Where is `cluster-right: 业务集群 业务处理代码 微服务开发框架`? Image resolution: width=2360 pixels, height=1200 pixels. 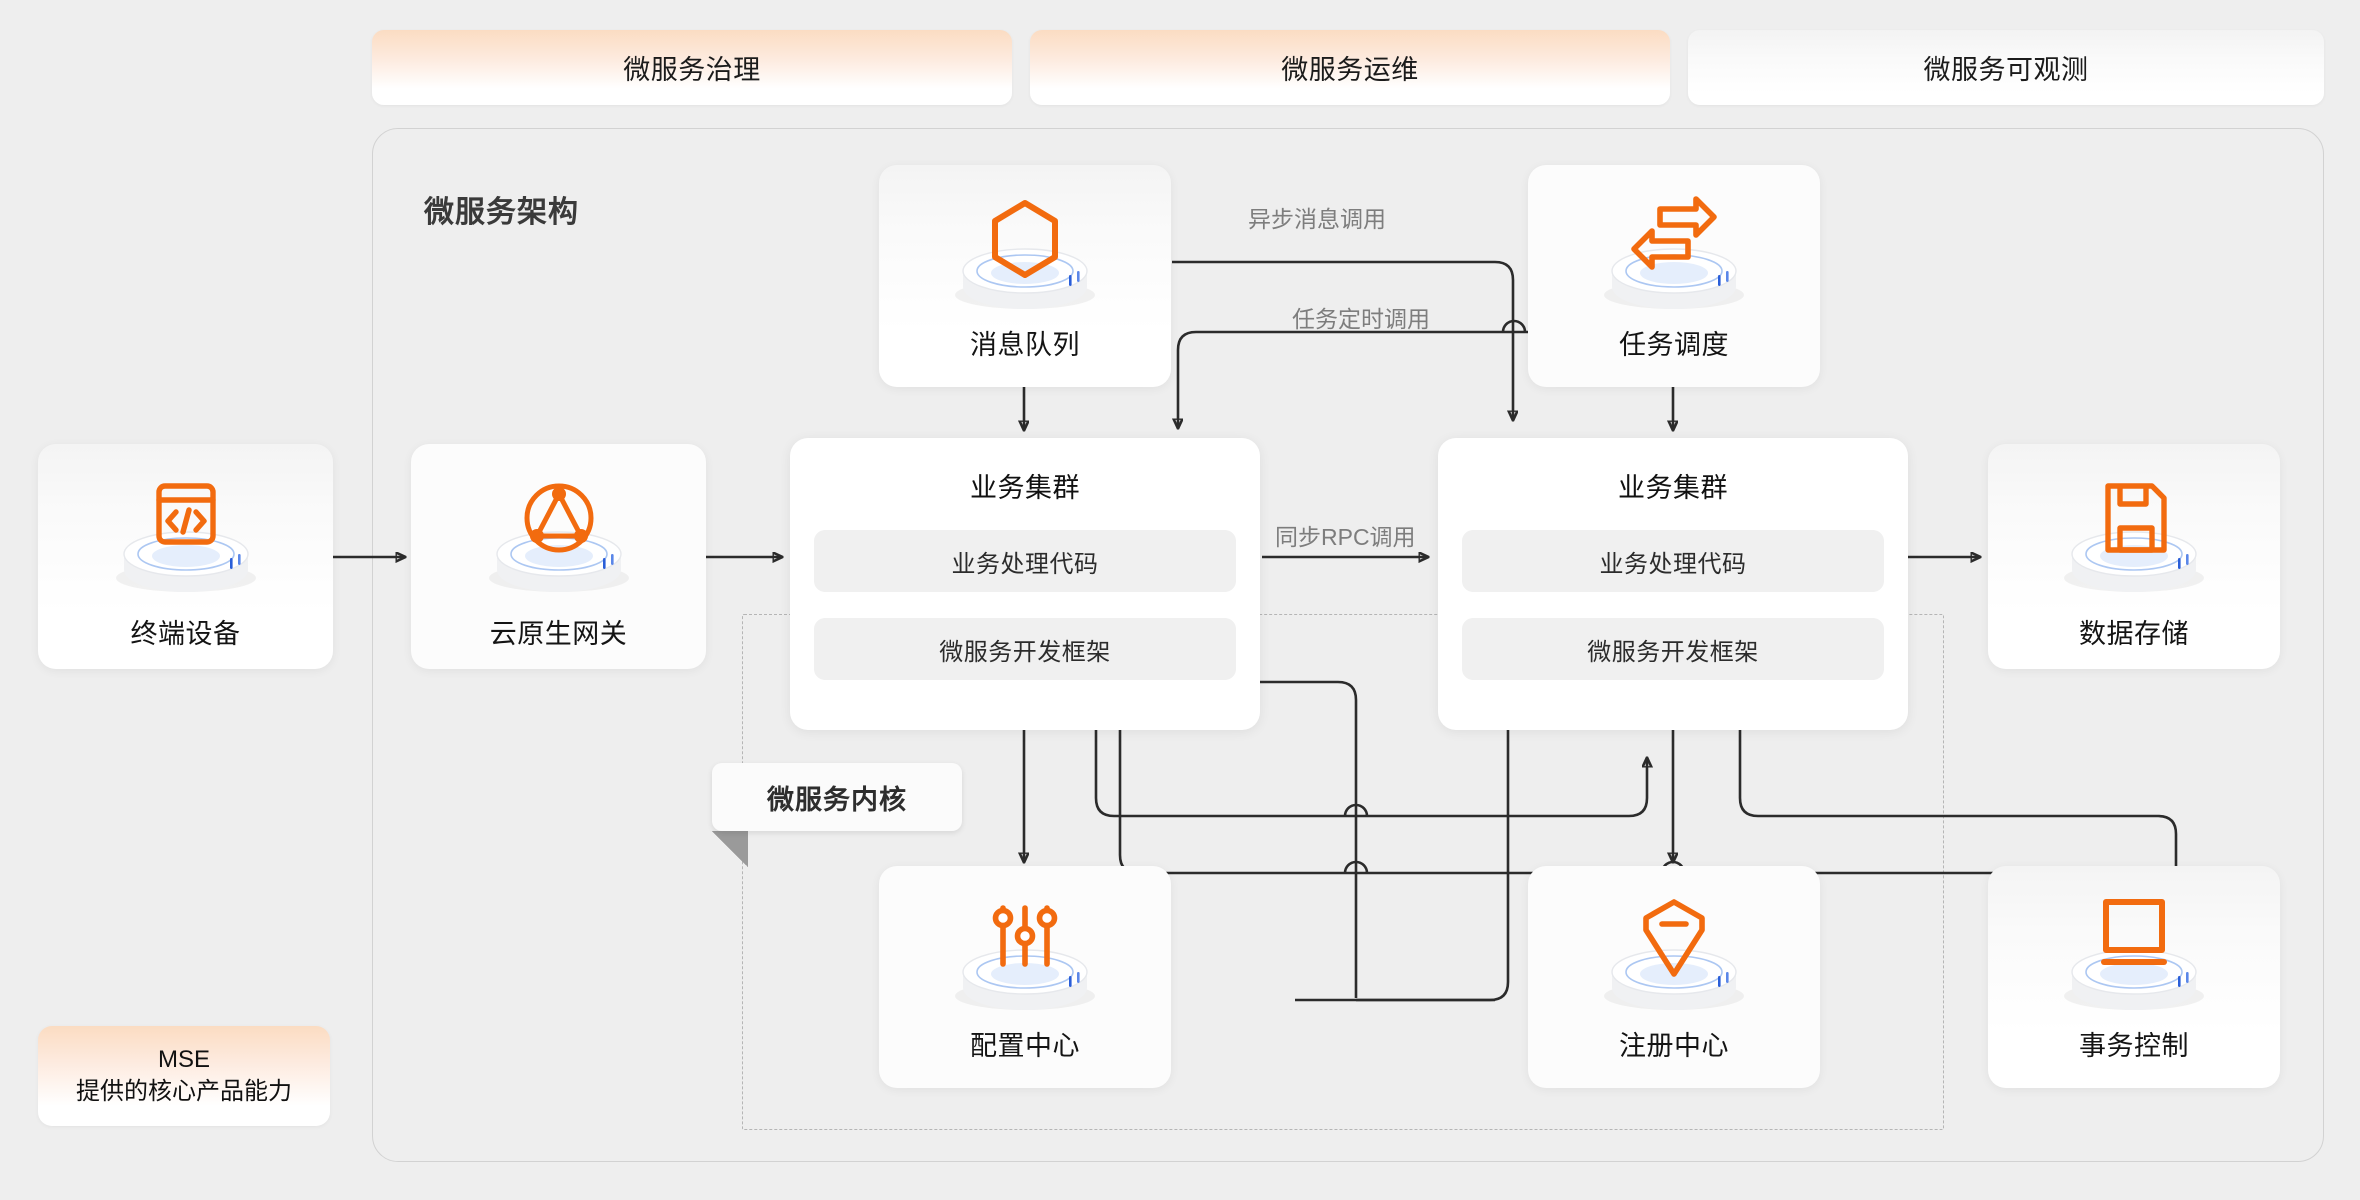
cluster-right: 业务集群 业务处理代码 微服务开发框架 is located at coordinates (1673, 584).